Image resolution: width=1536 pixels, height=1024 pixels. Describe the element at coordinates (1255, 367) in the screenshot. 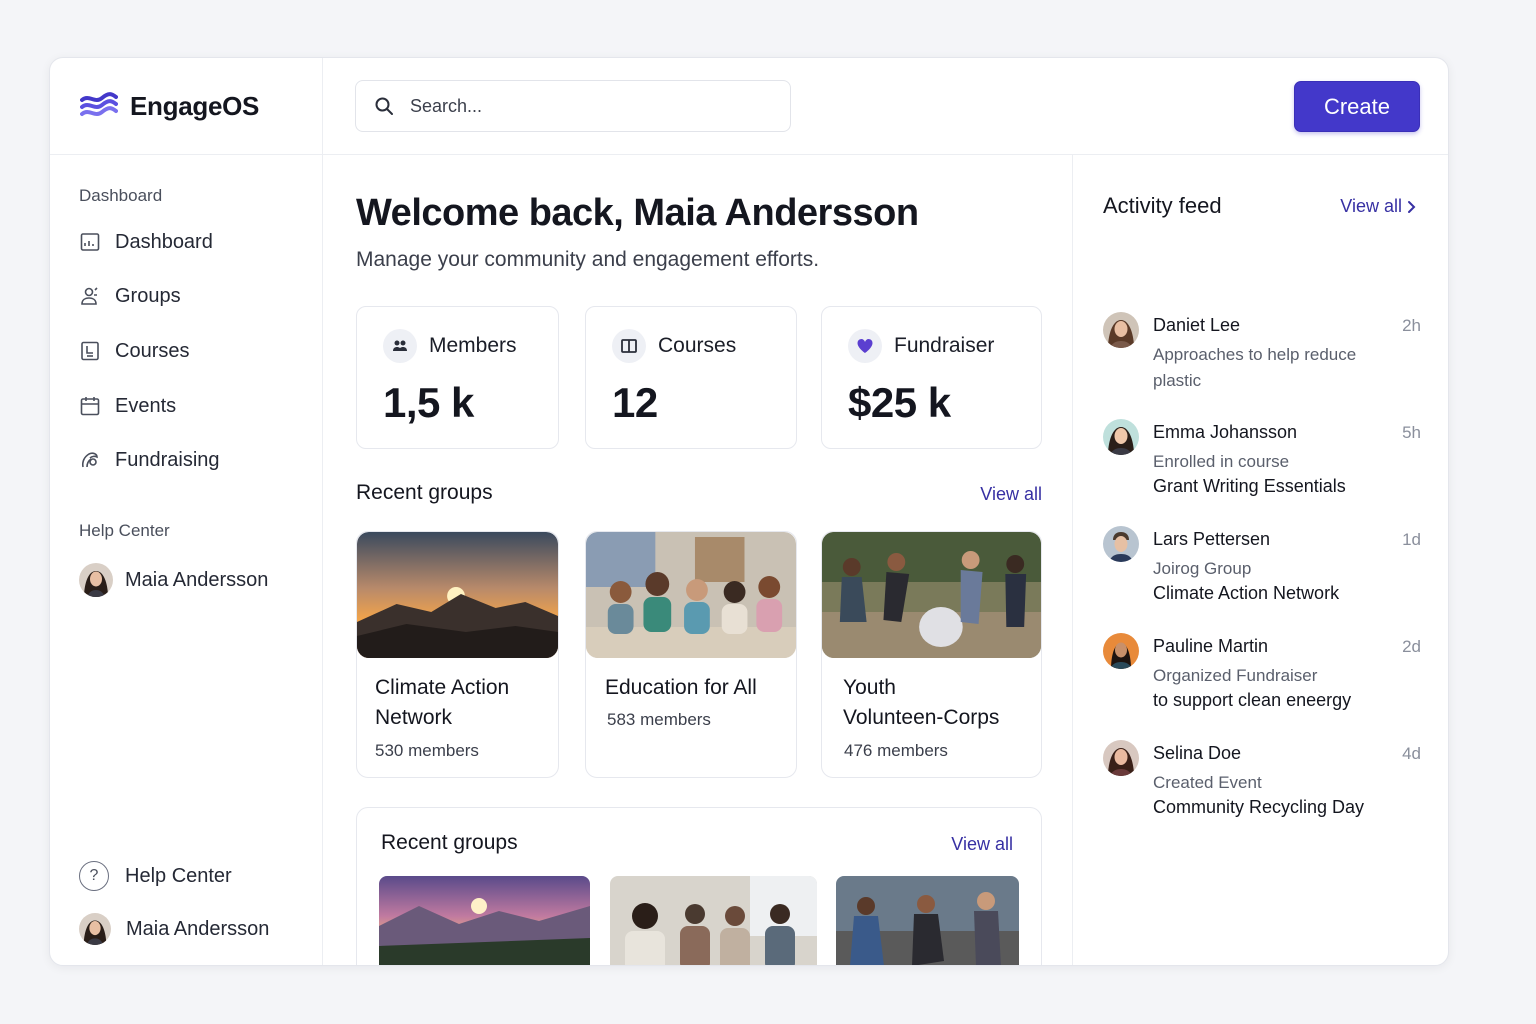

I see `activity-description: Approaches to help reduce plastic` at that location.